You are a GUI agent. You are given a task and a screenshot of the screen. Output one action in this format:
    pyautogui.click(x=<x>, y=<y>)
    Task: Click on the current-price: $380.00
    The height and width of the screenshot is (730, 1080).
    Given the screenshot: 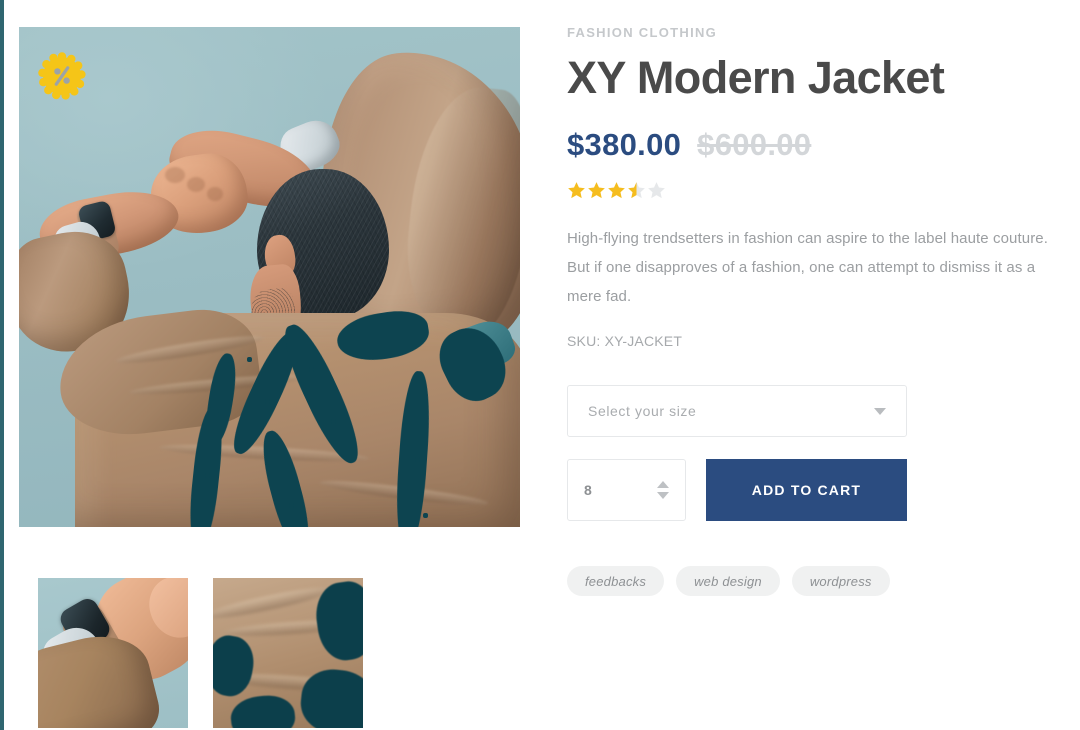 What is the action you would take?
    pyautogui.click(x=624, y=144)
    